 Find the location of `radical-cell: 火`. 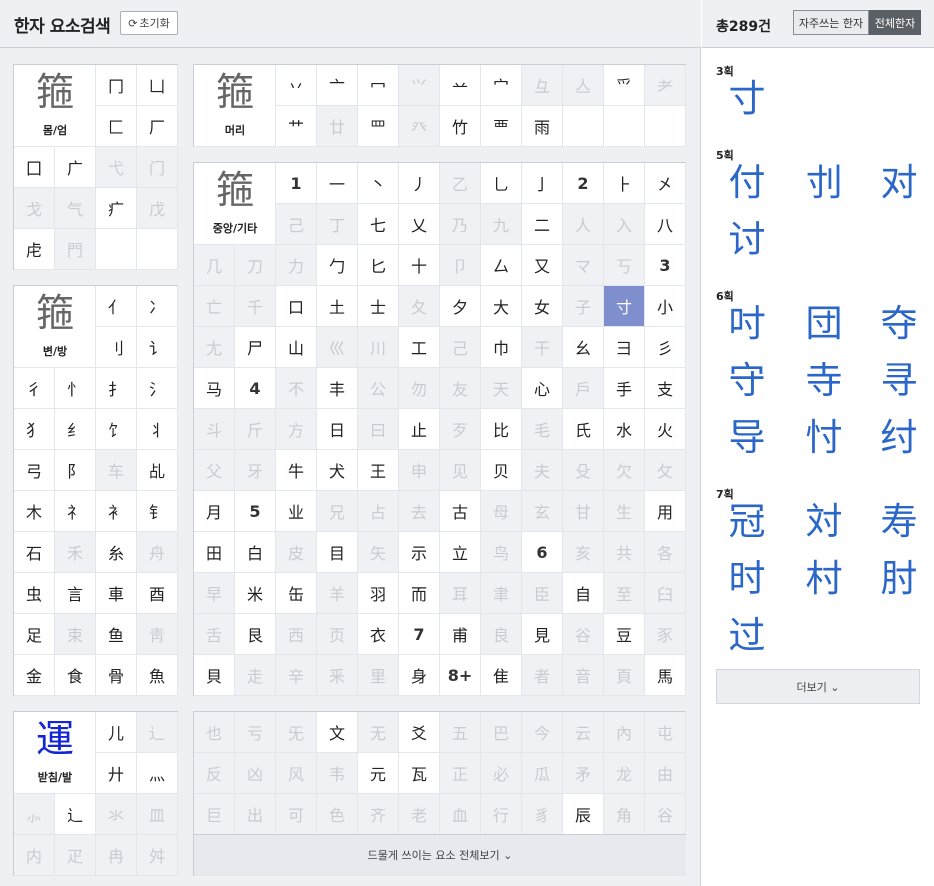

radical-cell: 火 is located at coordinates (665, 429).